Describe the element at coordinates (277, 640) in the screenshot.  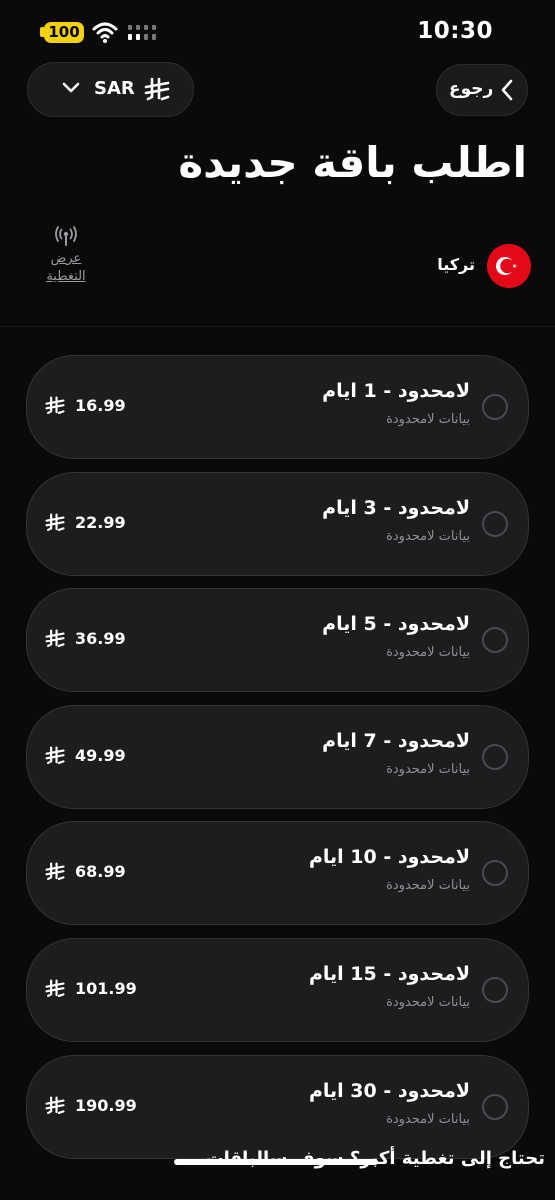
I see `plan-option-5-days: لامحدود - 5 ايام بيانات لامحدودة 36.99` at that location.